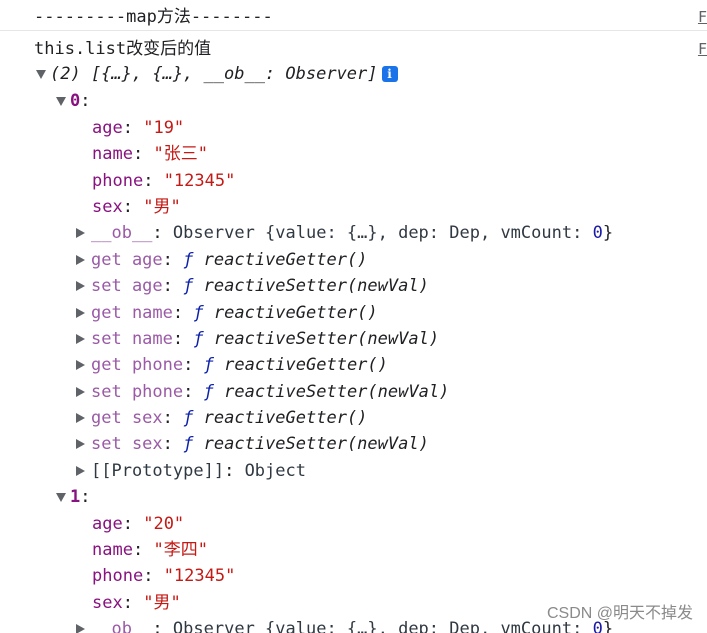 Image resolution: width=707 pixels, height=633 pixels. What do you see at coordinates (127, 260) in the screenshot?
I see `prop-key: get age` at bounding box center [127, 260].